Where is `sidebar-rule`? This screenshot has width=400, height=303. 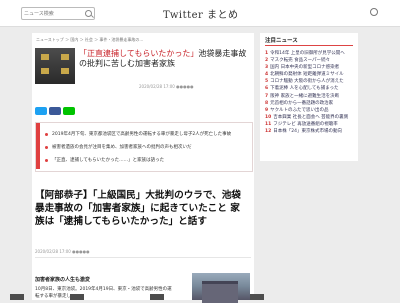
sidebar-rule is located at coordinates (309, 45).